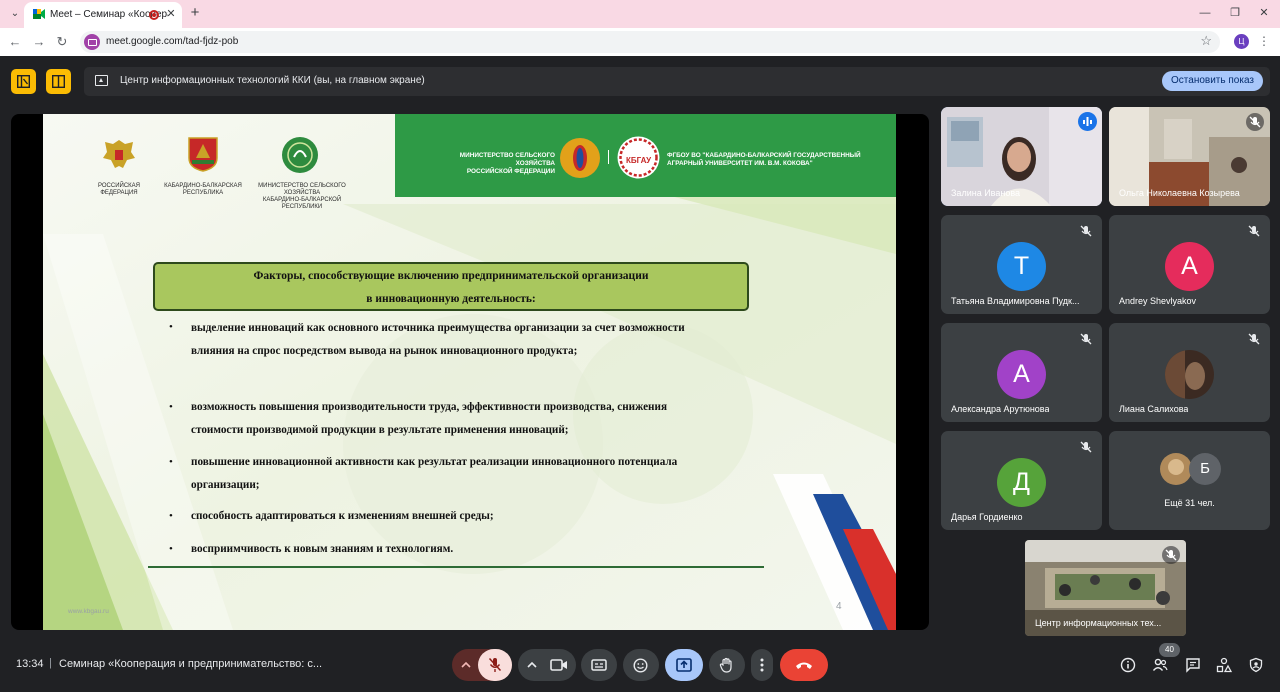 The image size is (1280, 692). What do you see at coordinates (62, 42) in the screenshot?
I see `reload-button: ↻` at bounding box center [62, 42].